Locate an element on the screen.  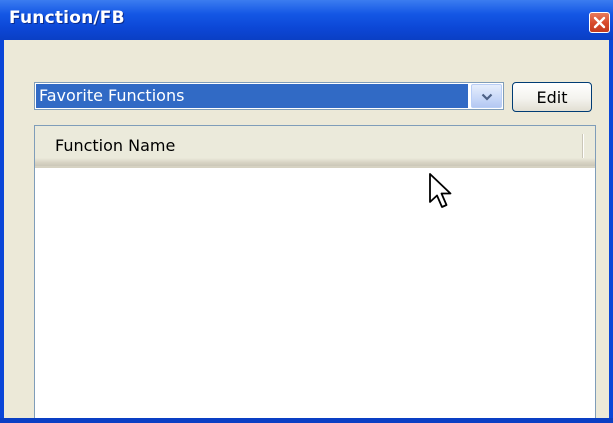
mouse-pointer-icon is located at coordinates (442, 194).